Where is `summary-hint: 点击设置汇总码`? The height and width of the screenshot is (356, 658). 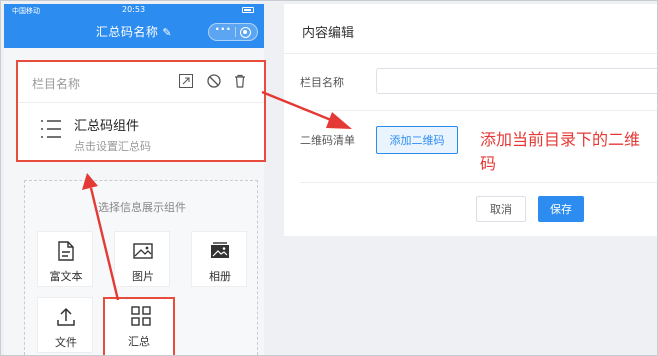
summary-hint: 点击设置汇总码 is located at coordinates (112, 146).